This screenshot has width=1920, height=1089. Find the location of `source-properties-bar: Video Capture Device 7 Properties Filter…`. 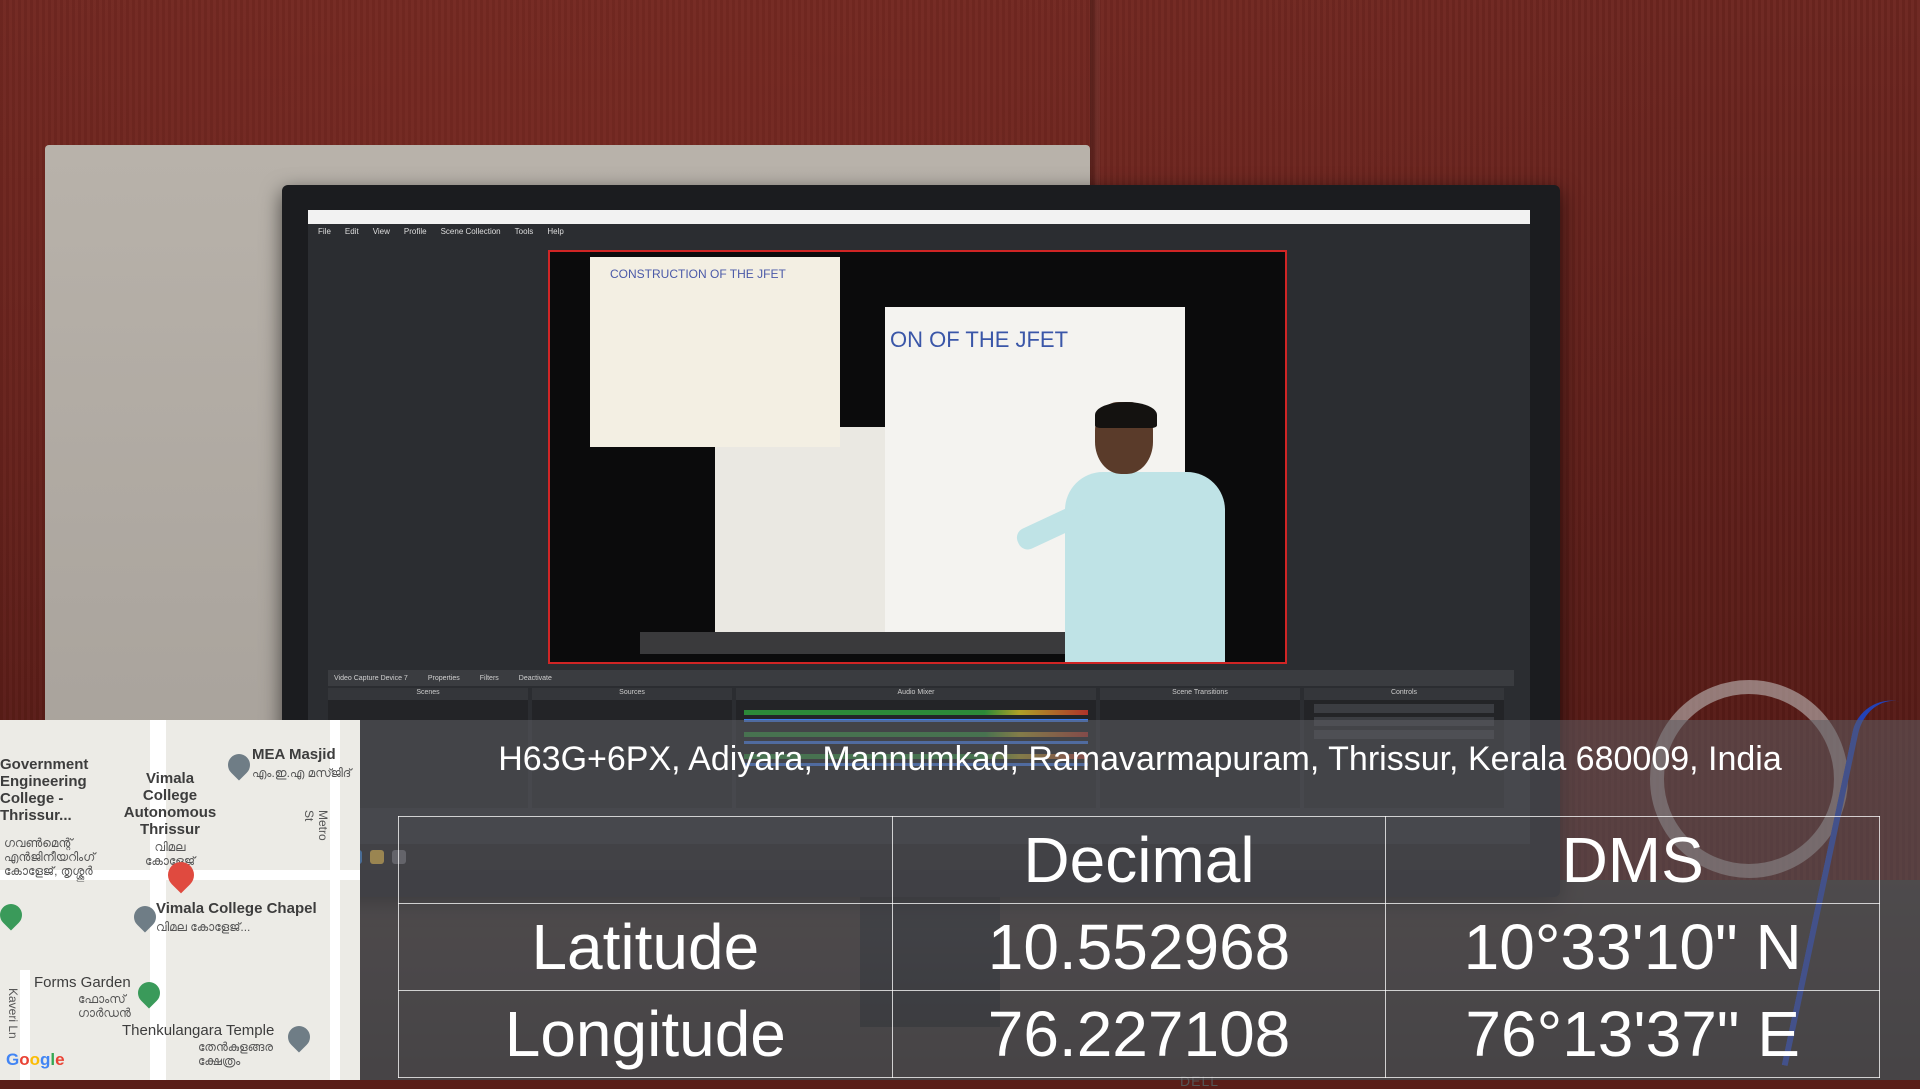

source-properties-bar: Video Capture Device 7 Properties Filter… is located at coordinates (921, 678).